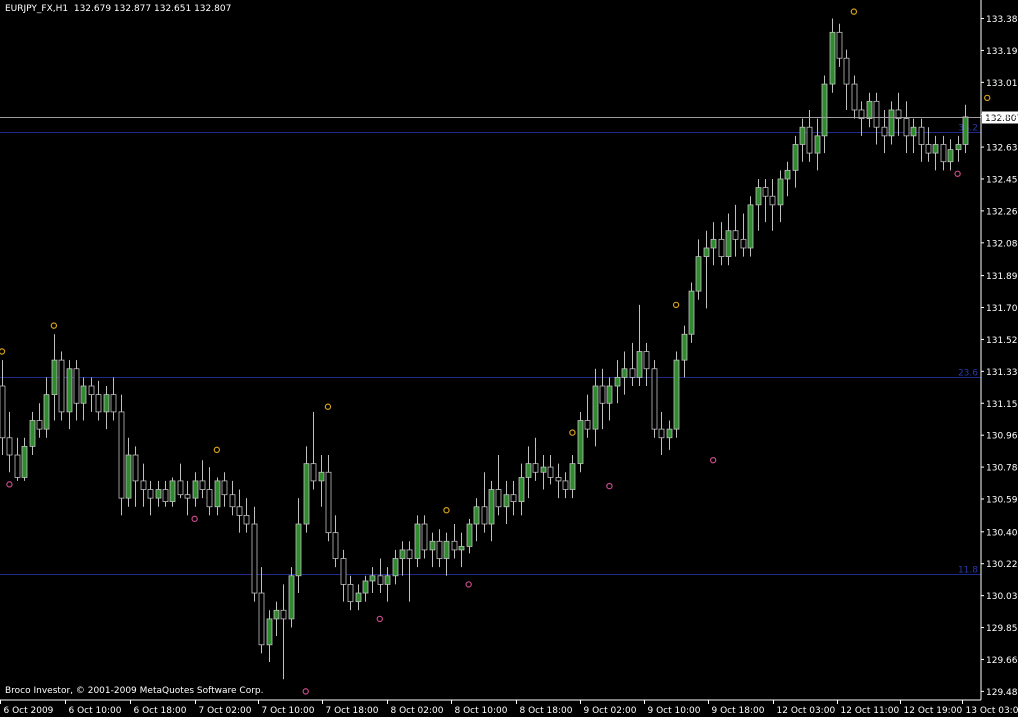  Describe the element at coordinates (1002, 244) in the screenshot. I see `y-tick-label: 132.080` at that location.